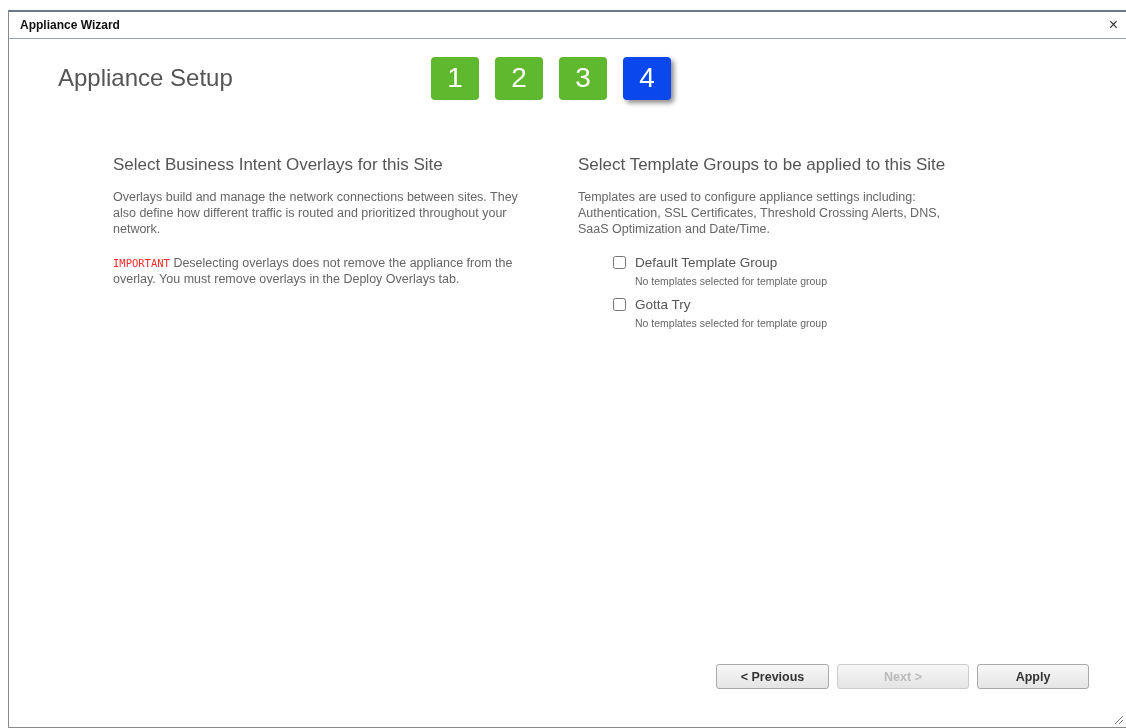  What do you see at coordinates (762, 165) in the screenshot?
I see `section-heading: Select Template Groups to be applied to this Site` at bounding box center [762, 165].